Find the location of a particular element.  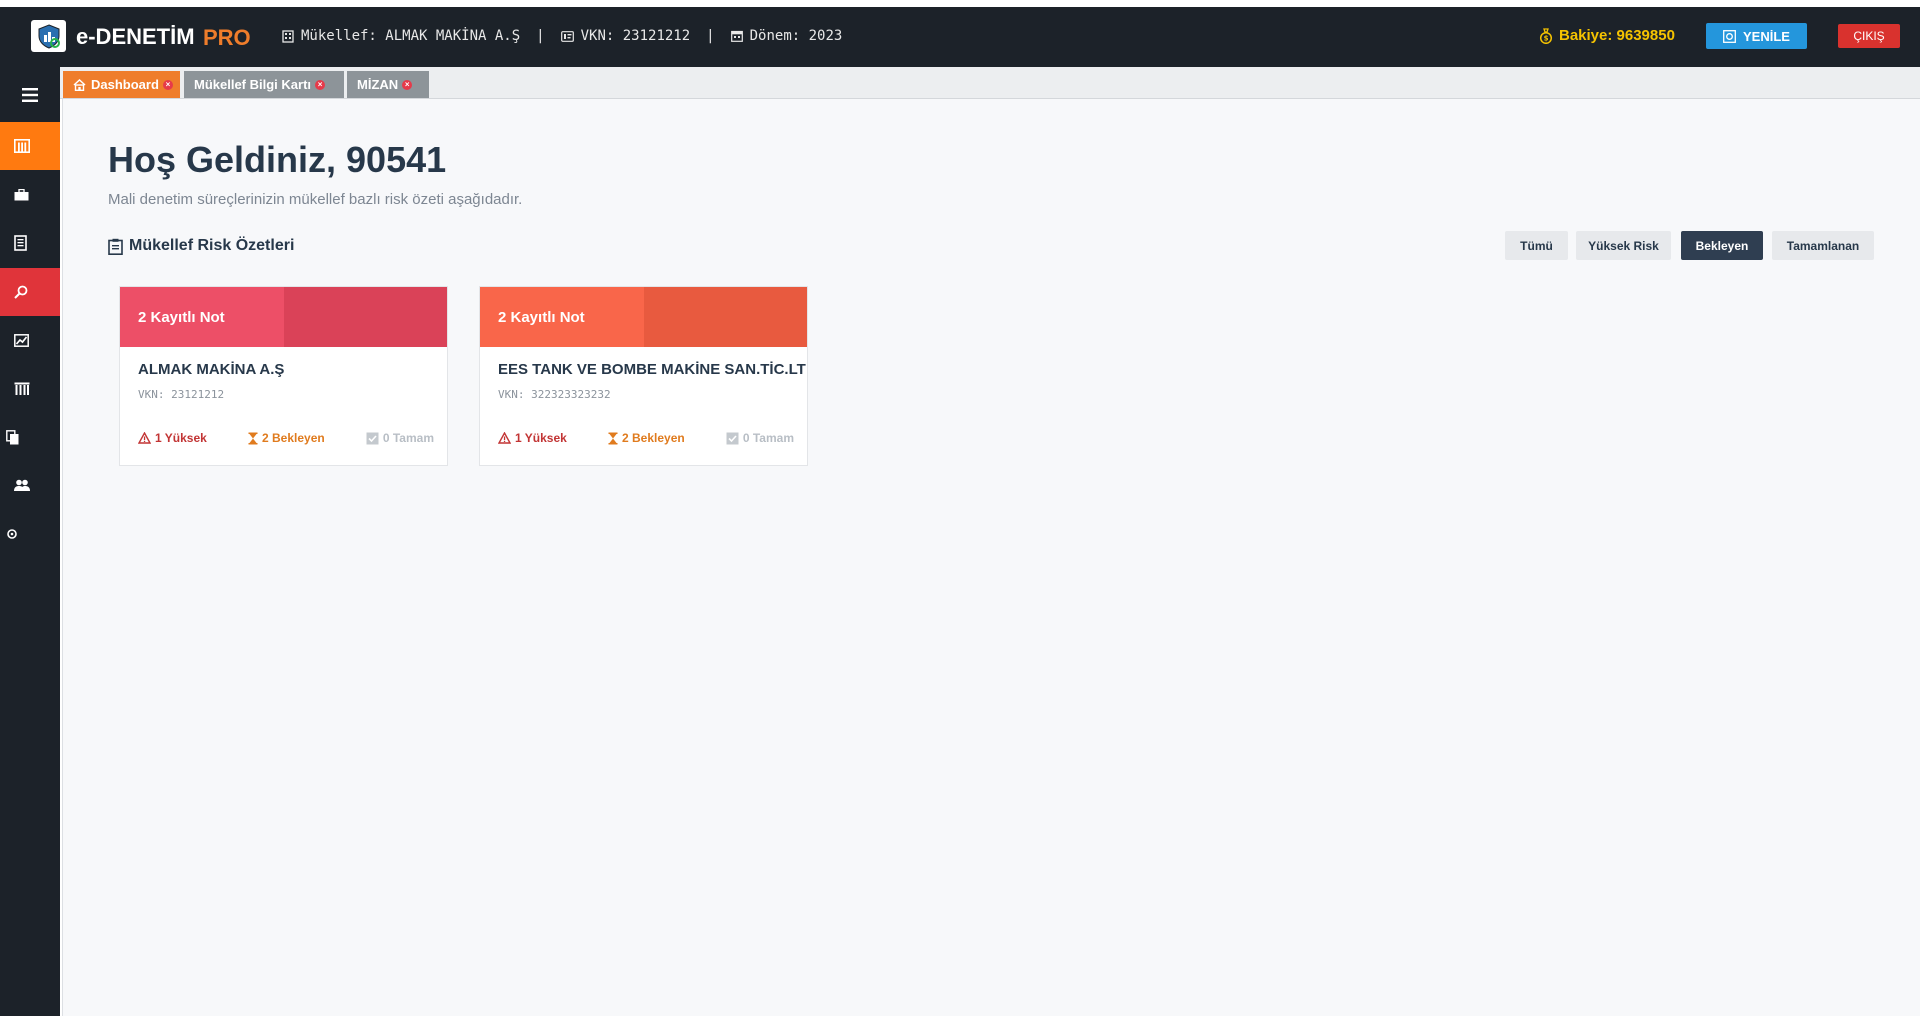

filter-all-button: Tümü is located at coordinates (1536, 245).